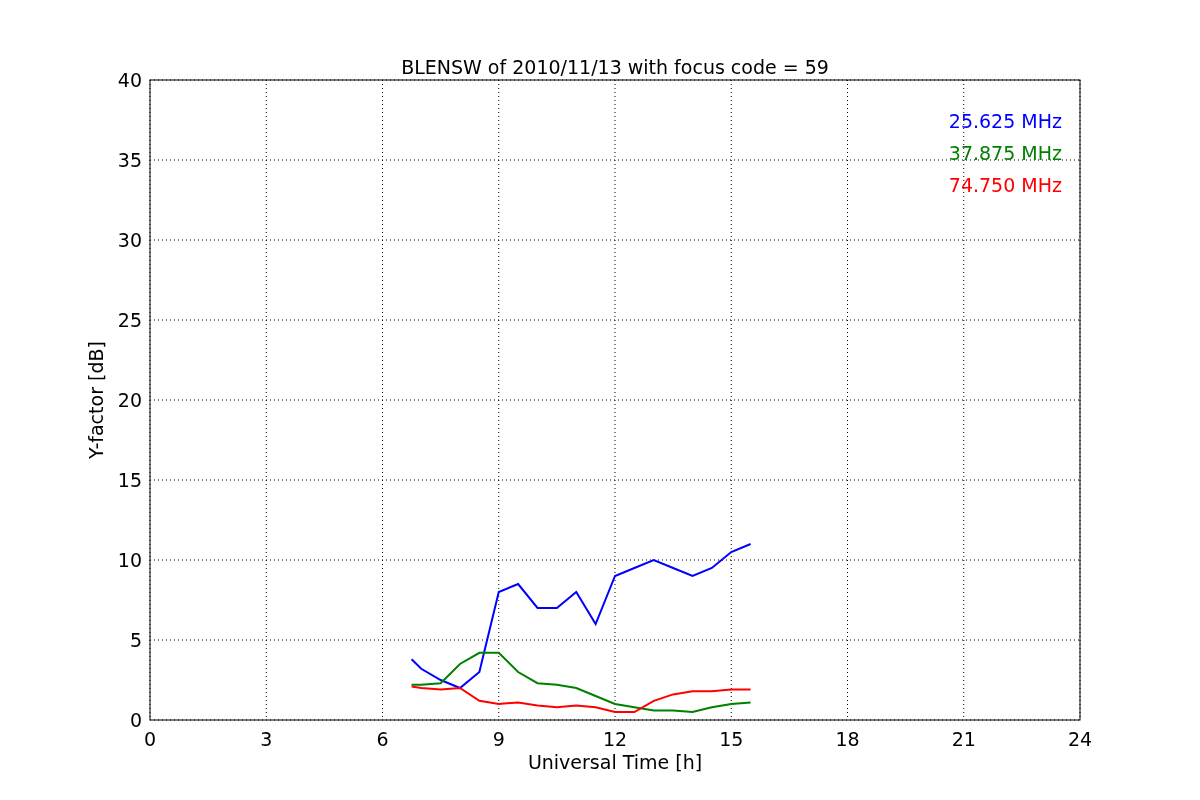 The image size is (1200, 800). What do you see at coordinates (847, 739) in the screenshot?
I see `x-tick-label: 18` at bounding box center [847, 739].